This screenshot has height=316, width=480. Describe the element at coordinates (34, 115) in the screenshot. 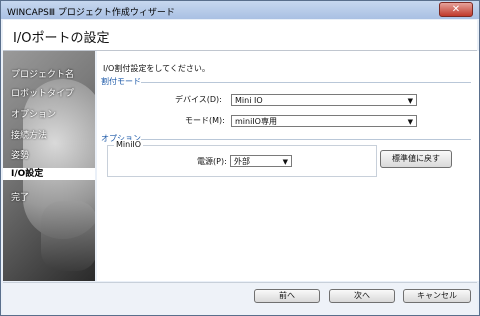

I see `sidebar-item-option: オプション` at that location.